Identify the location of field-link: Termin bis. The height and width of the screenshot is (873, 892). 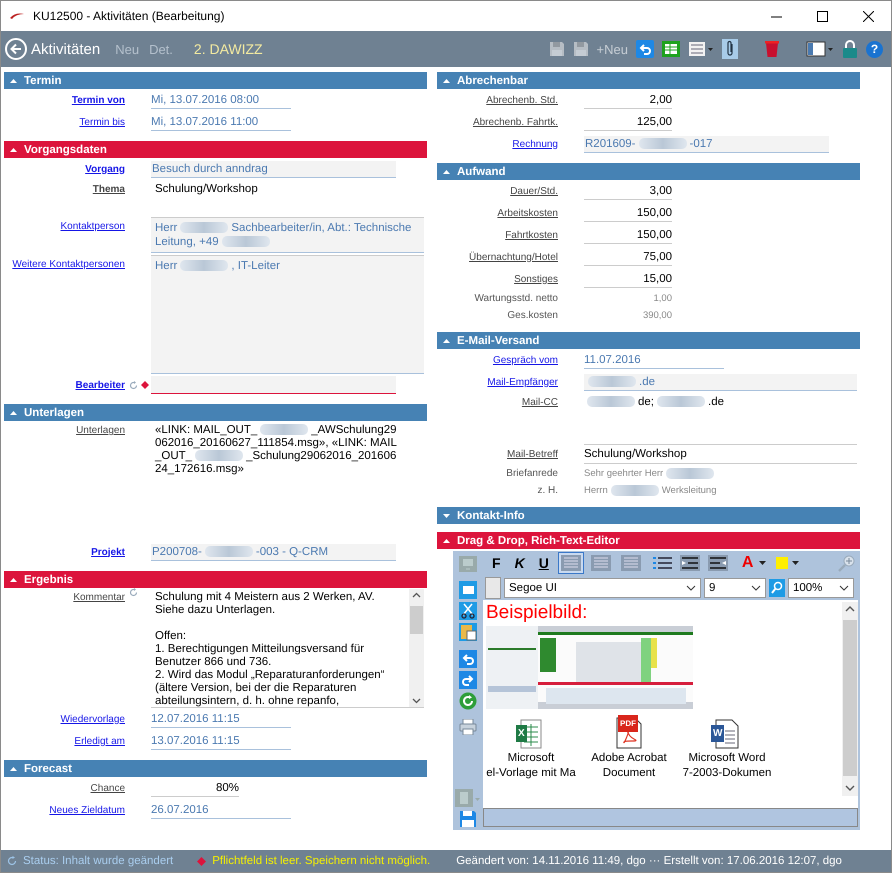
(102, 122).